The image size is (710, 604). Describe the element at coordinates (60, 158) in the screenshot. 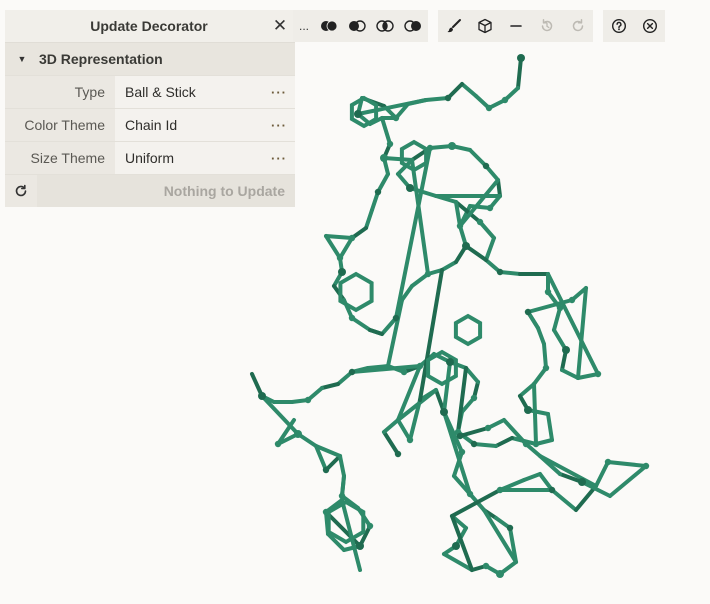

I see `param-label-size-theme: Size Theme` at that location.